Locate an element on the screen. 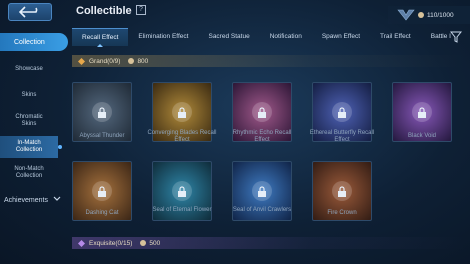  sidebar-item-skins: Skins is located at coordinates (29, 95).